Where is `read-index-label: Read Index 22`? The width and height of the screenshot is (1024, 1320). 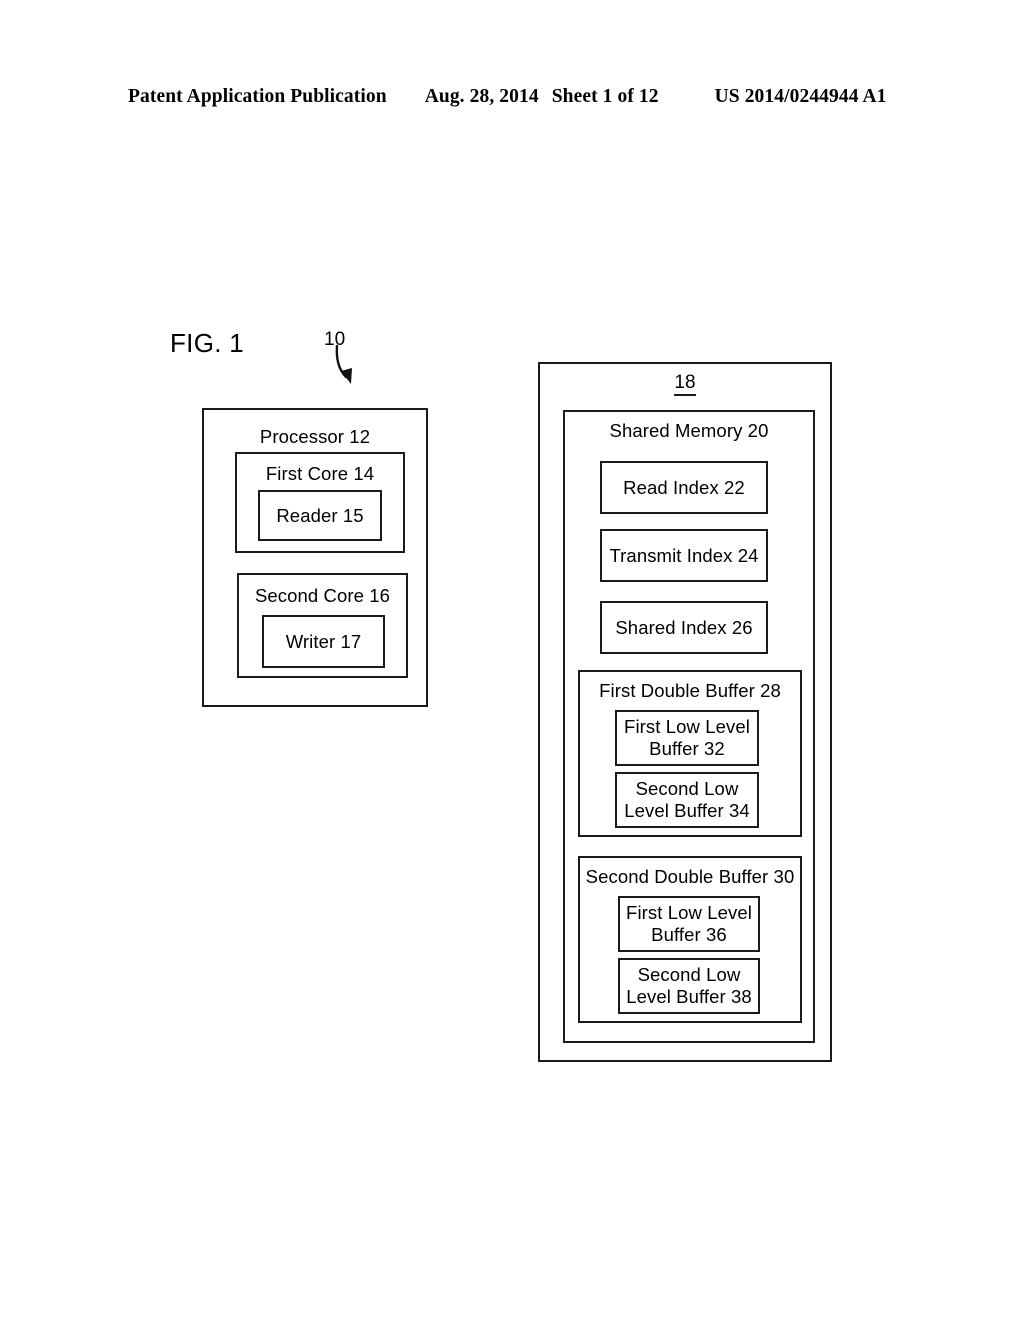
read-index-label: Read Index 22 is located at coordinates (684, 487).